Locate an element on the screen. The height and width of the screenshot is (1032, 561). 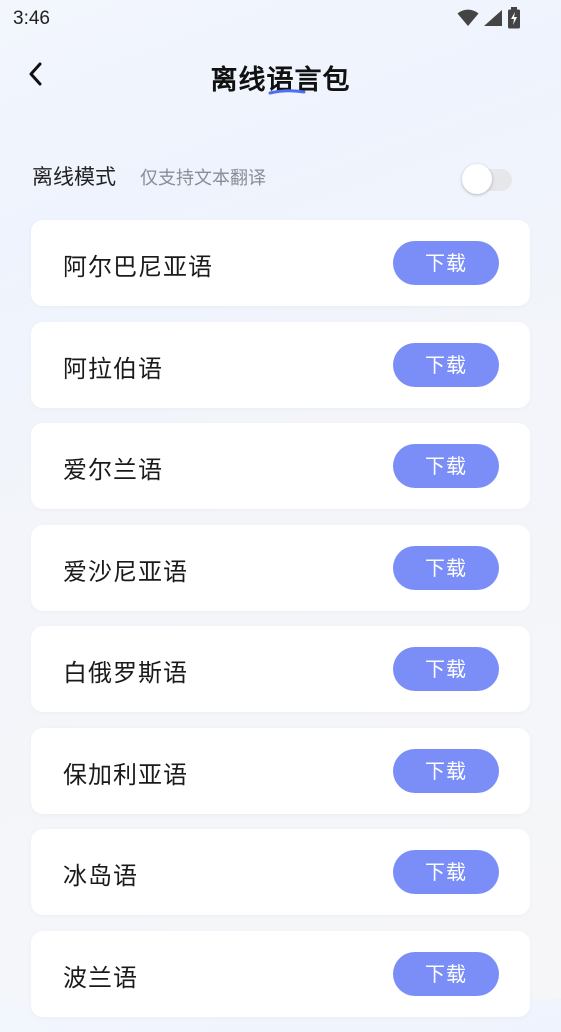
toggle-thumb is located at coordinates (477, 179).